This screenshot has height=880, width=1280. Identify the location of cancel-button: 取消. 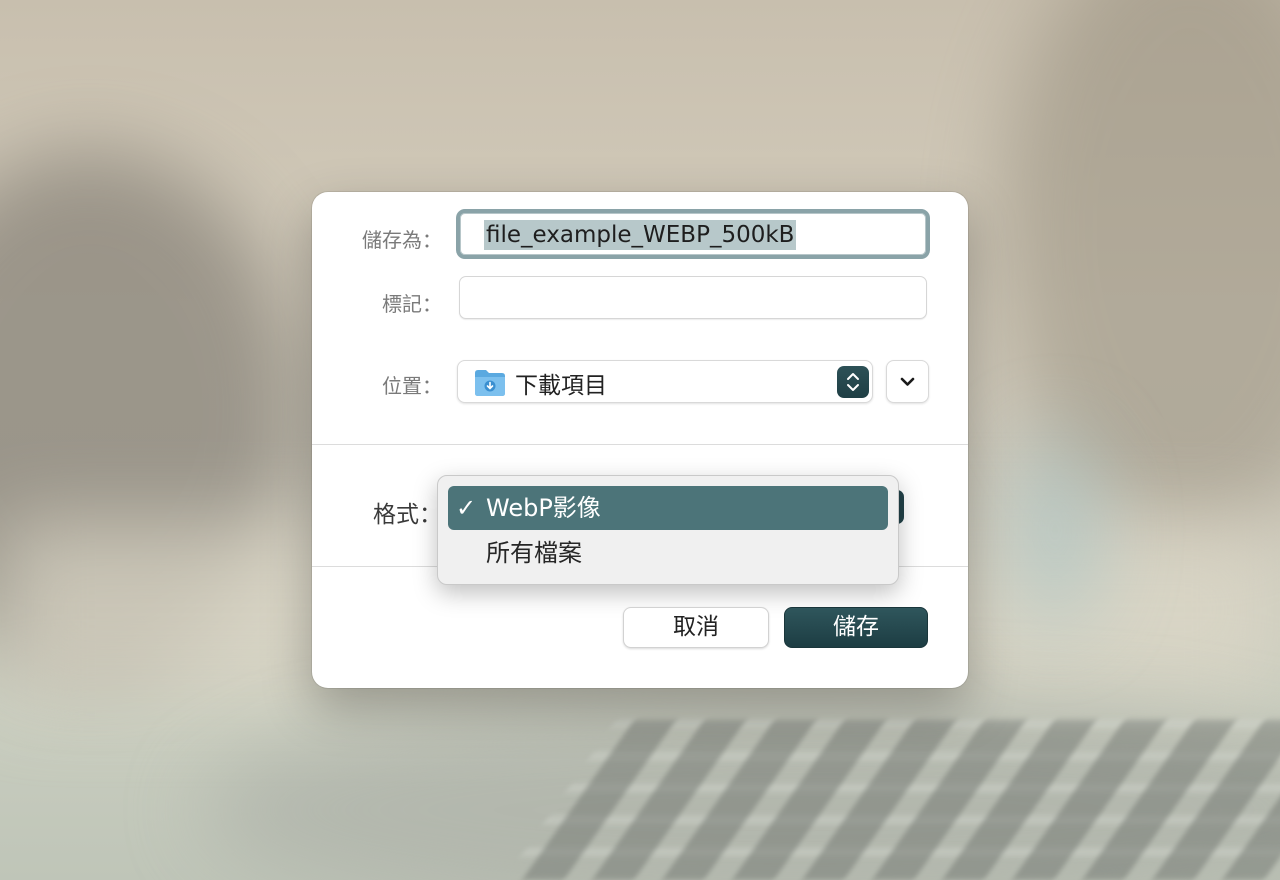
(696, 627).